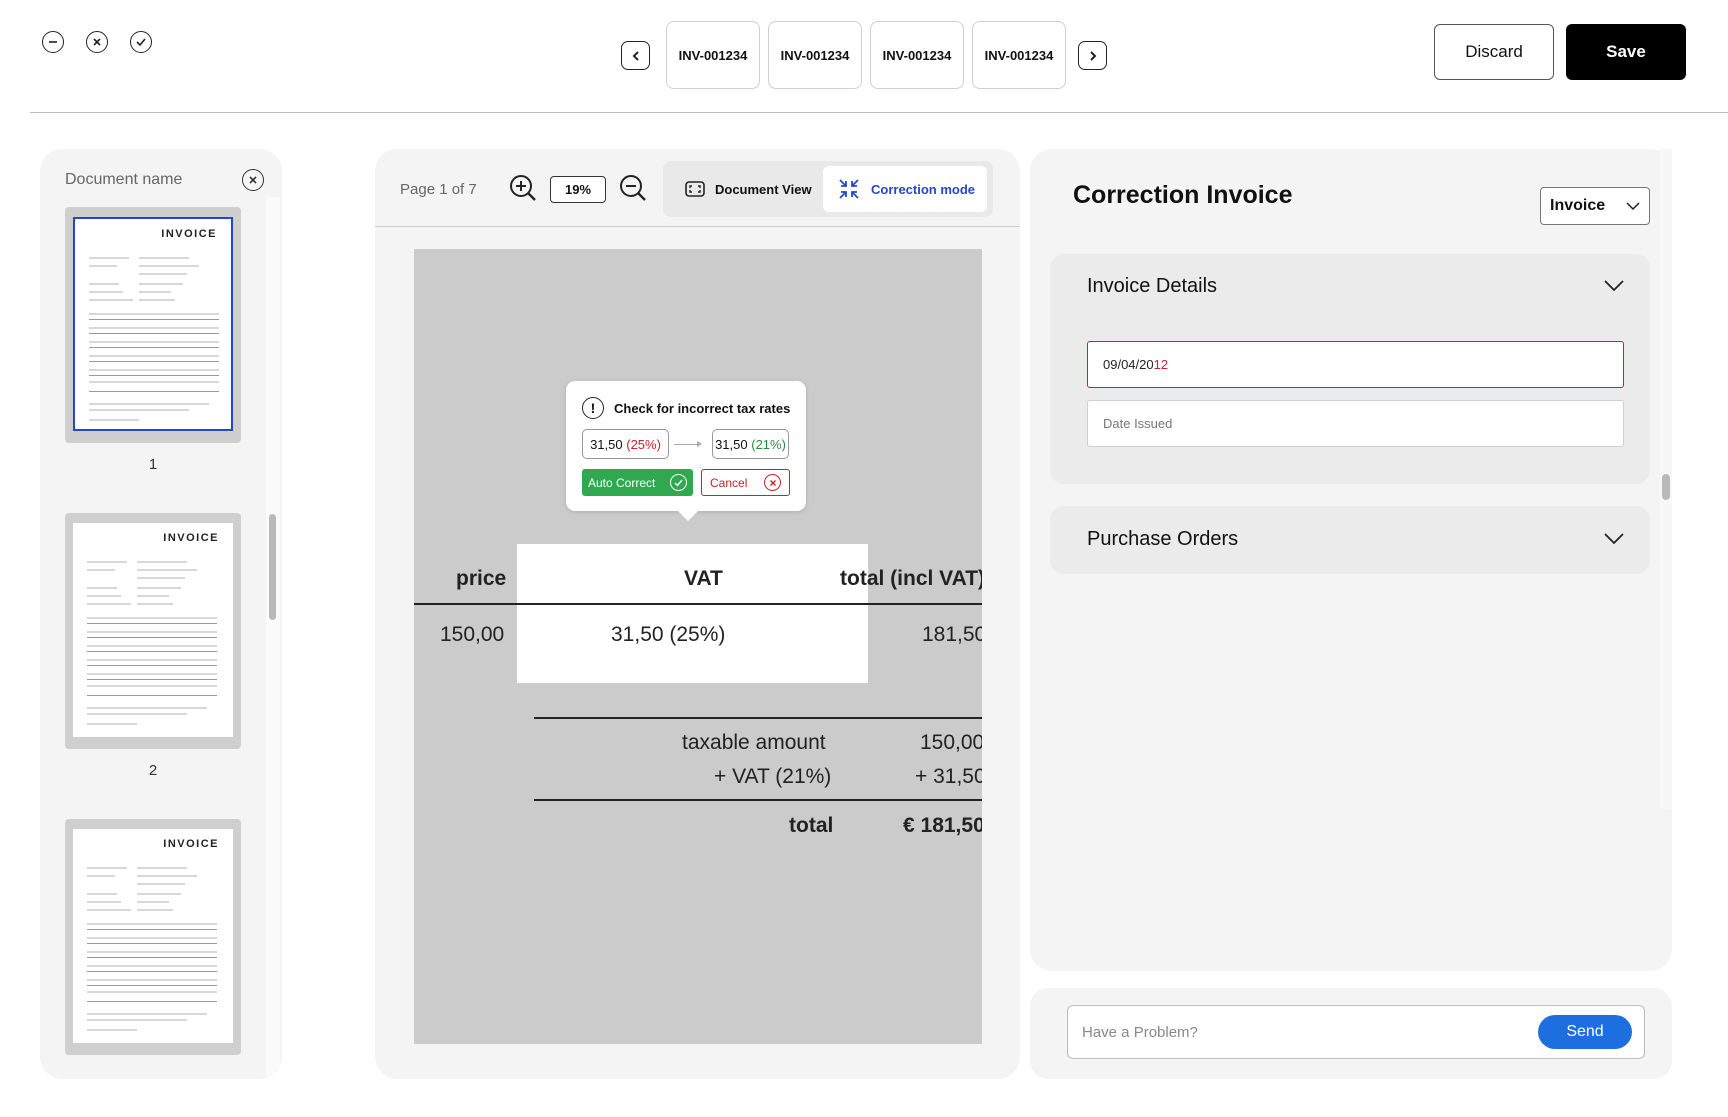 This screenshot has height=1117, width=1728. I want to click on next-document-button, so click(1092, 55).